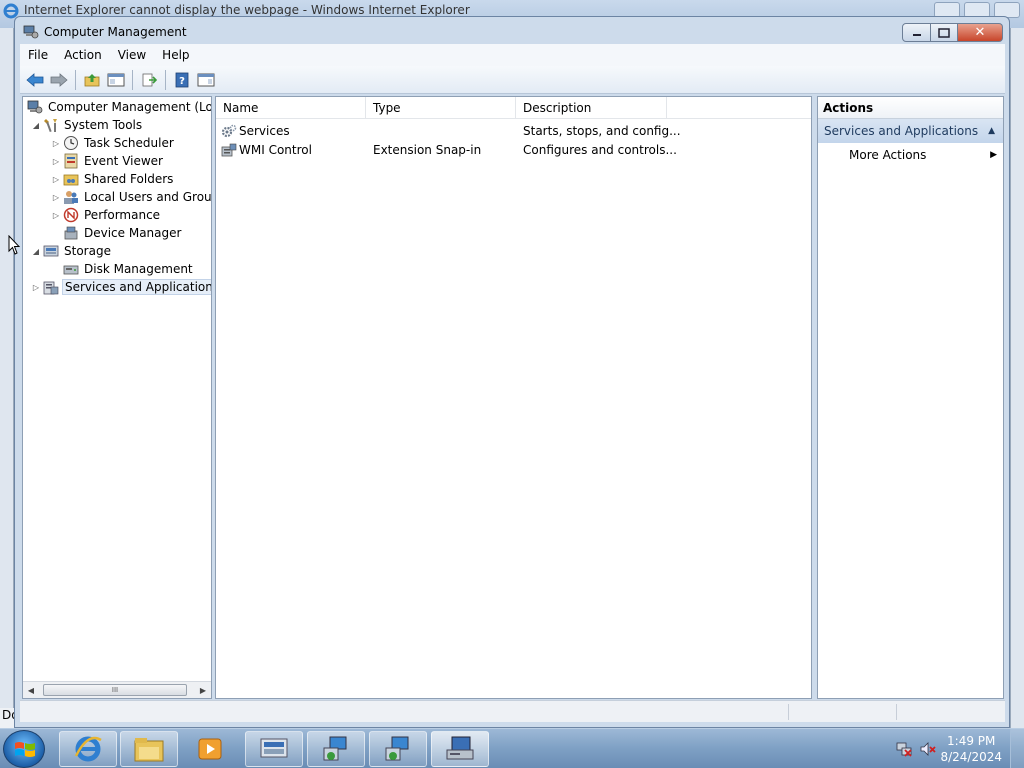 Image resolution: width=1024 pixels, height=768 pixels. I want to click on storage-icon, so click(51, 251).